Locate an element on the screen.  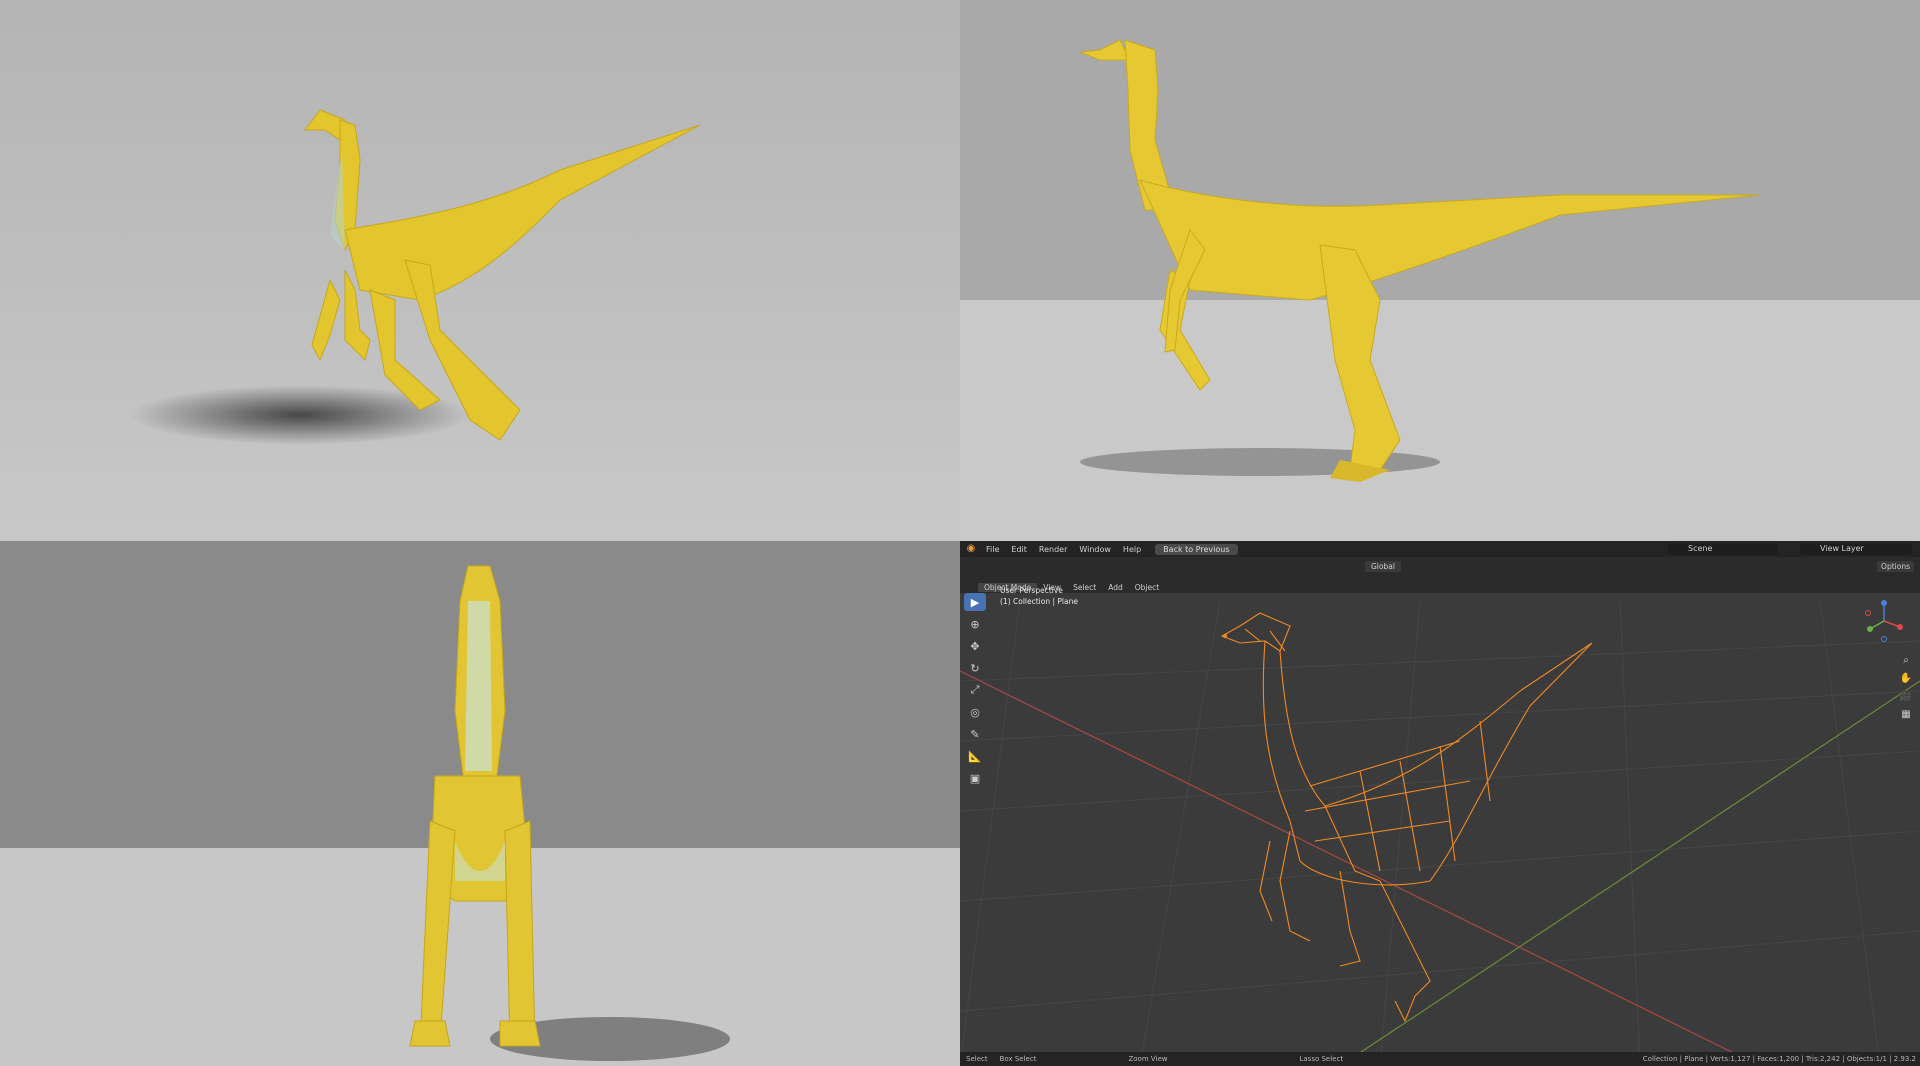
add-cube-icon: ▣ is located at coordinates (975, 778).